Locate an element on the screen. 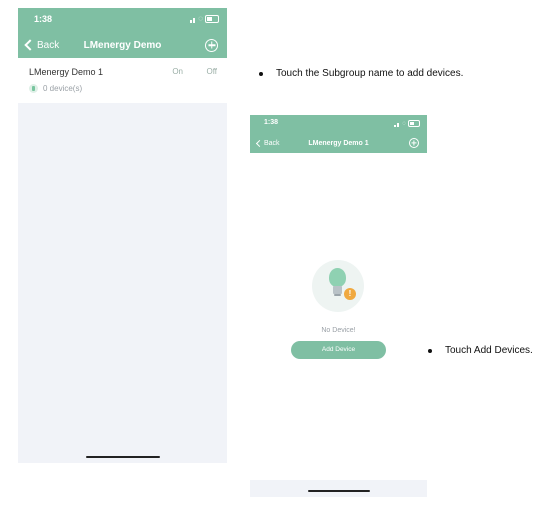 Image resolution: width=550 pixels, height=506 pixels. page-title: LMenergy Demo is located at coordinates (122, 45).